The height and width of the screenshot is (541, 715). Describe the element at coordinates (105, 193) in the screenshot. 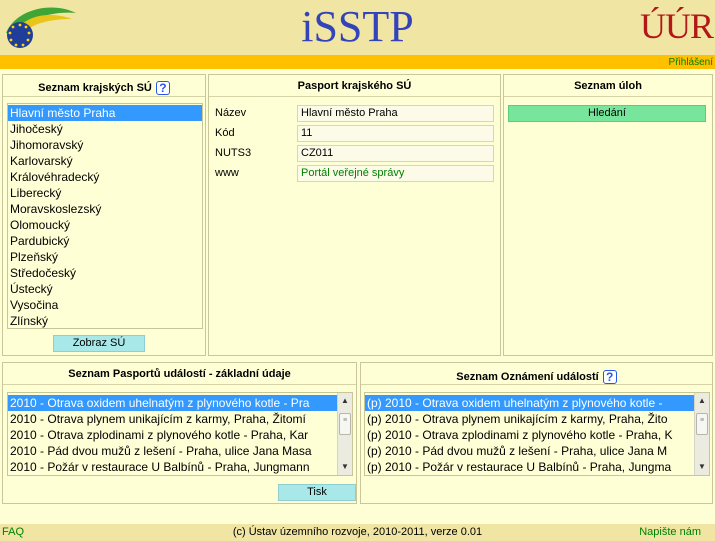

I see `list-item: Liberecký` at that location.